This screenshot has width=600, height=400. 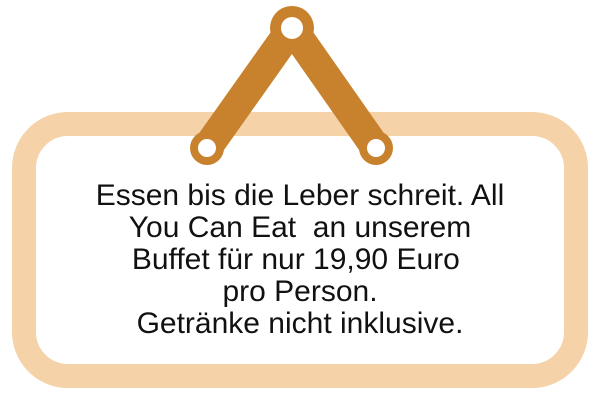 What do you see at coordinates (300, 291) in the screenshot?
I see `sign-line-4: pro Person.` at bounding box center [300, 291].